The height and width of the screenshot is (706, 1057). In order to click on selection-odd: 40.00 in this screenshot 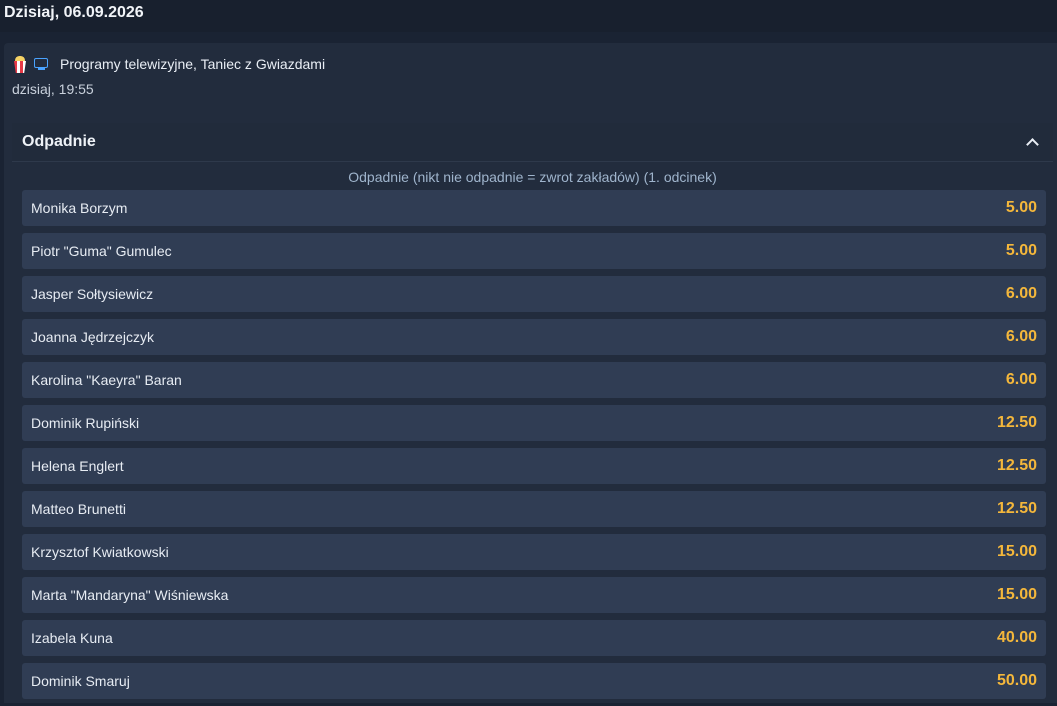, I will do `click(1017, 638)`.